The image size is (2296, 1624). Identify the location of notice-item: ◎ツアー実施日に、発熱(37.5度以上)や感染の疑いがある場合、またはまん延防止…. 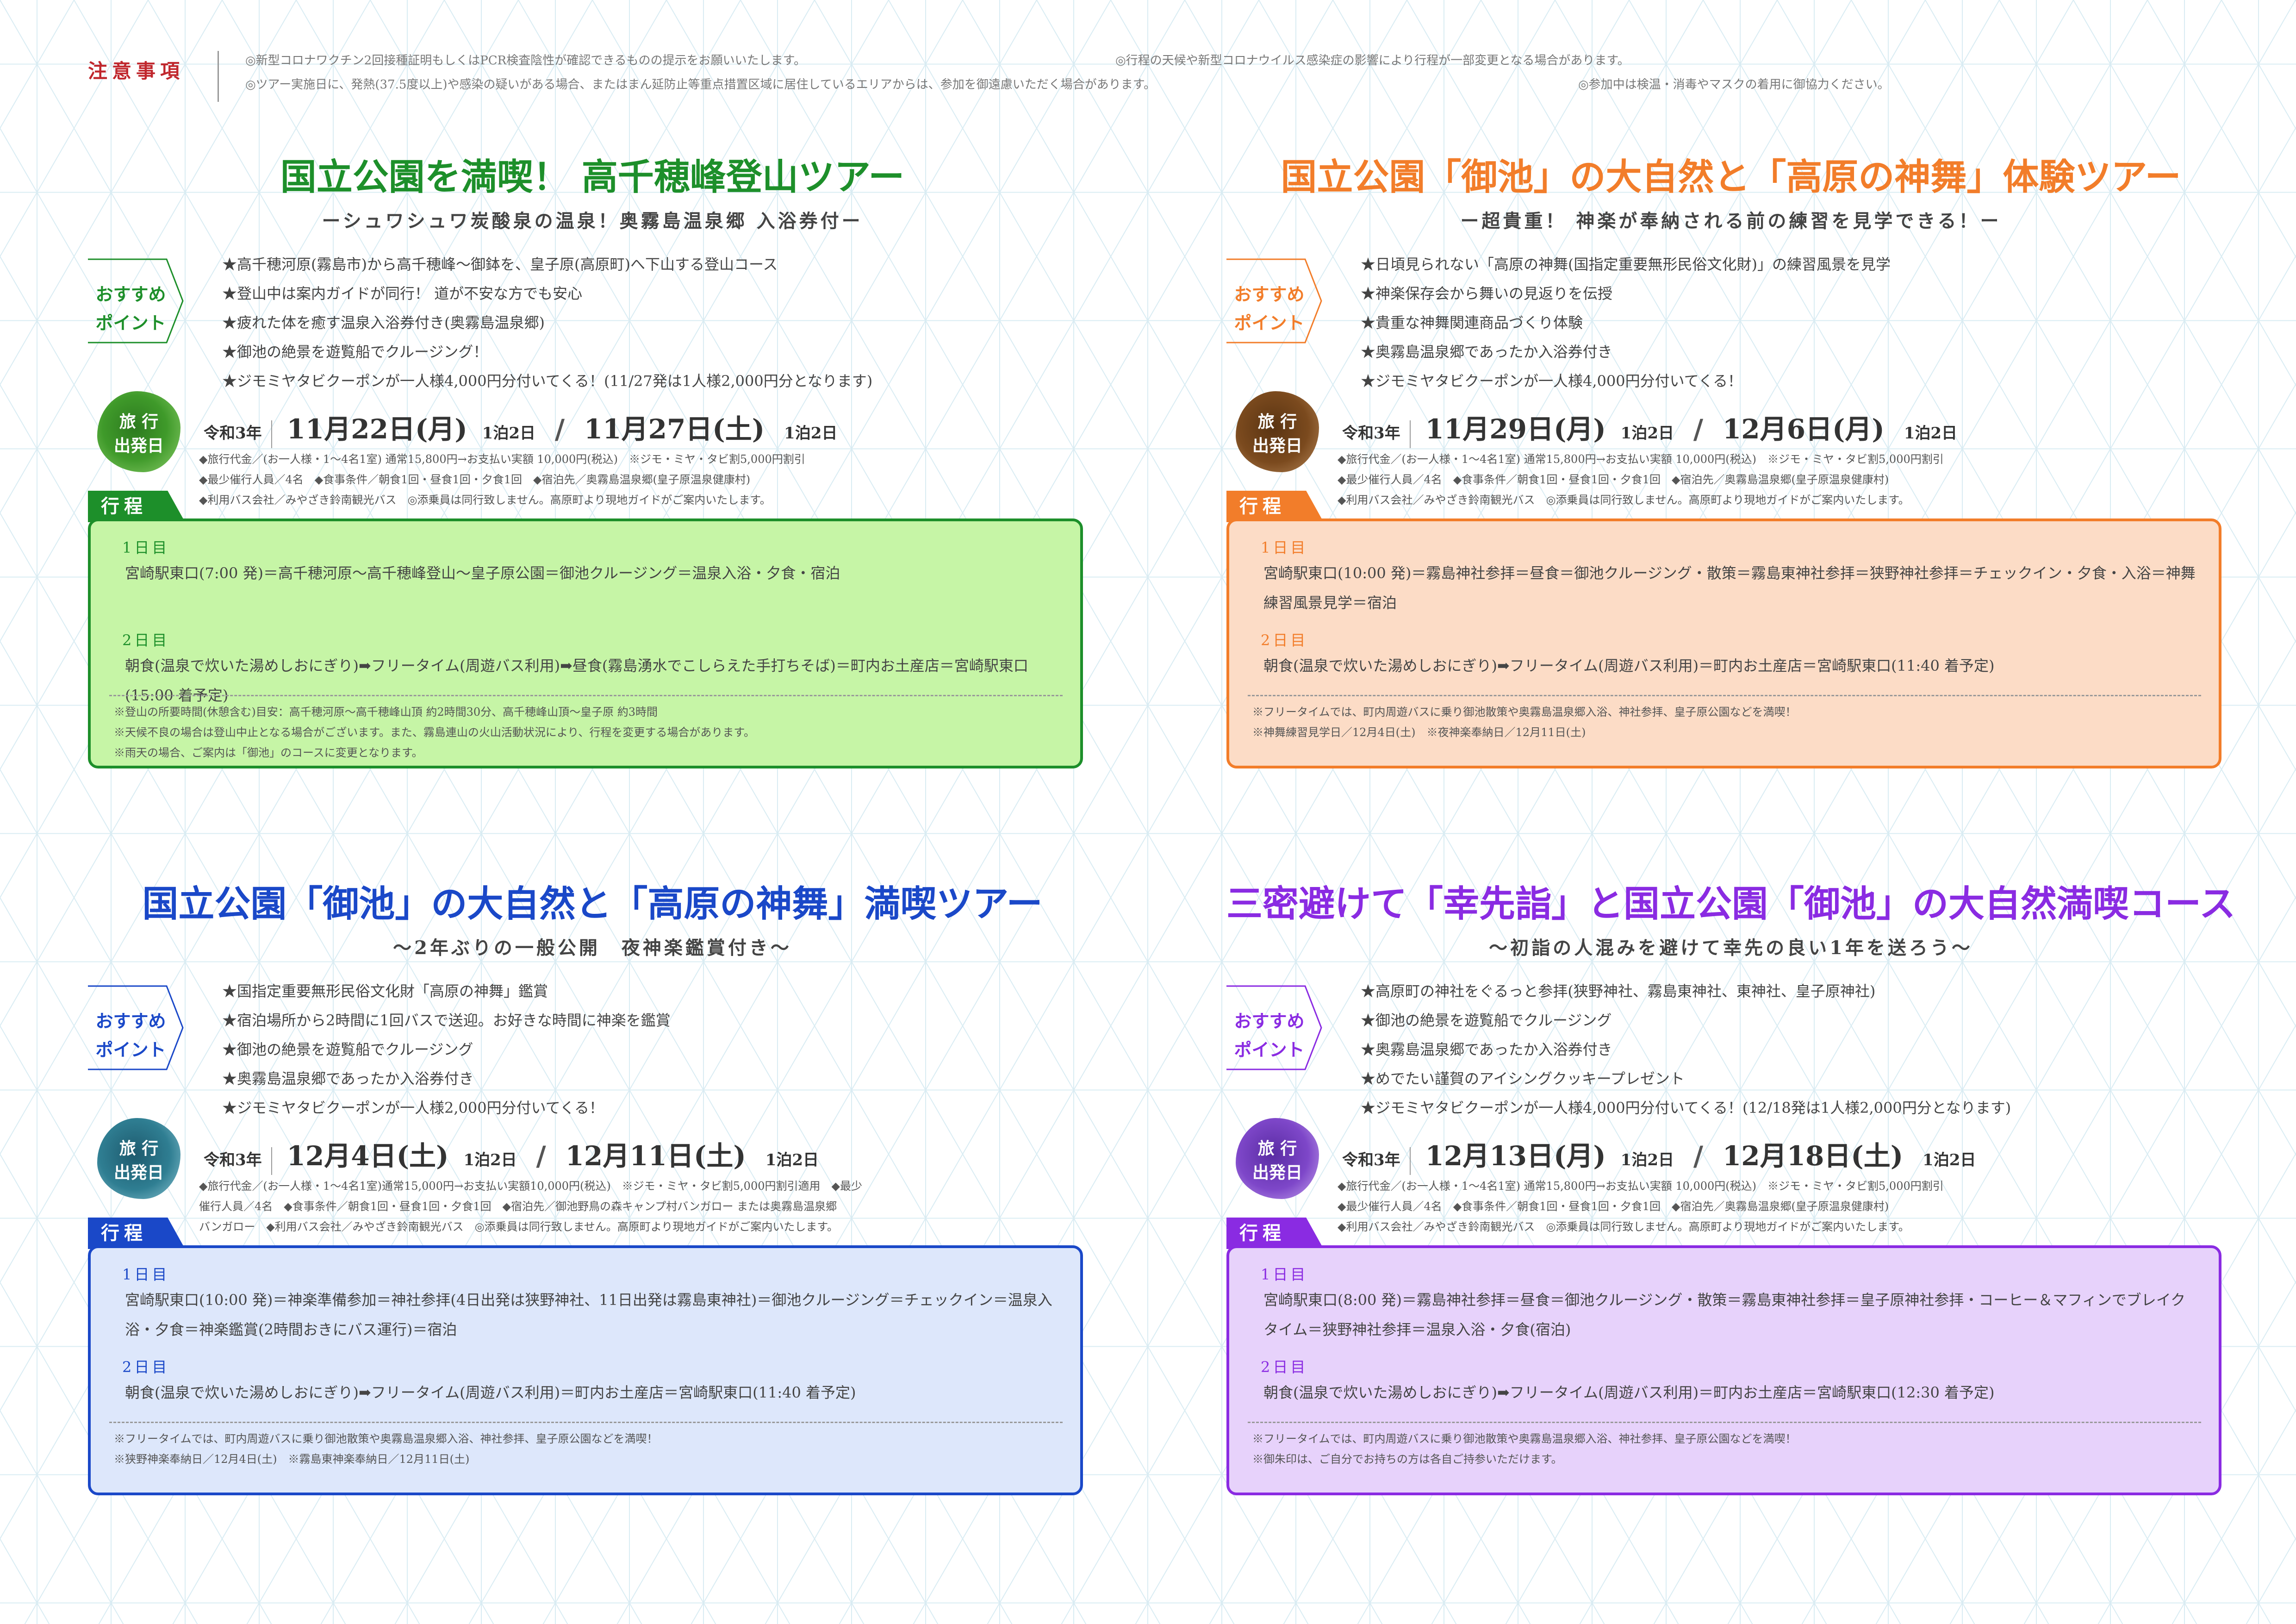
(700, 85).